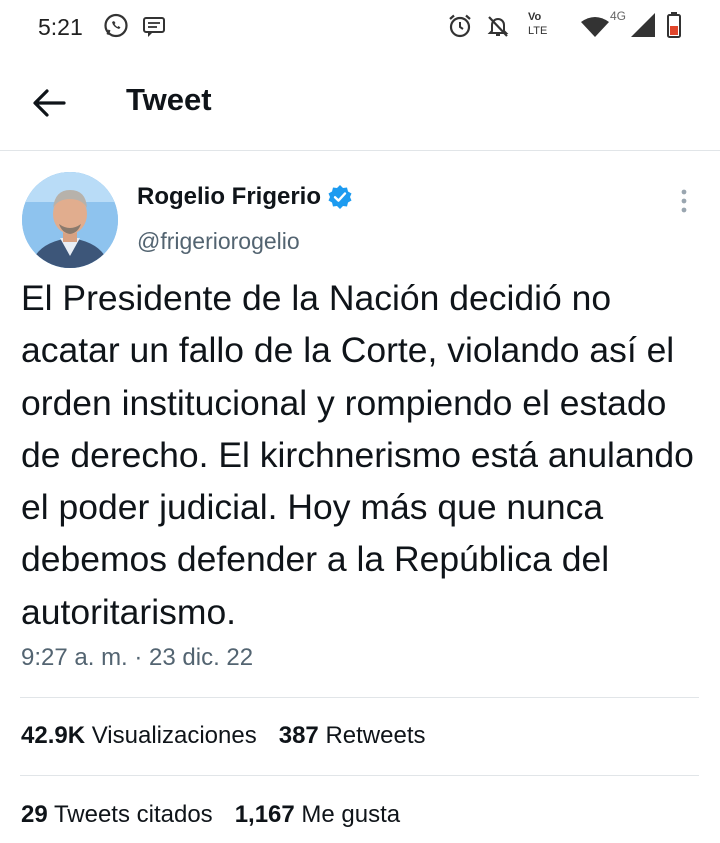 The height and width of the screenshot is (843, 720). Describe the element at coordinates (535, 17) in the screenshot. I see `volte-top-label: Vo` at that location.